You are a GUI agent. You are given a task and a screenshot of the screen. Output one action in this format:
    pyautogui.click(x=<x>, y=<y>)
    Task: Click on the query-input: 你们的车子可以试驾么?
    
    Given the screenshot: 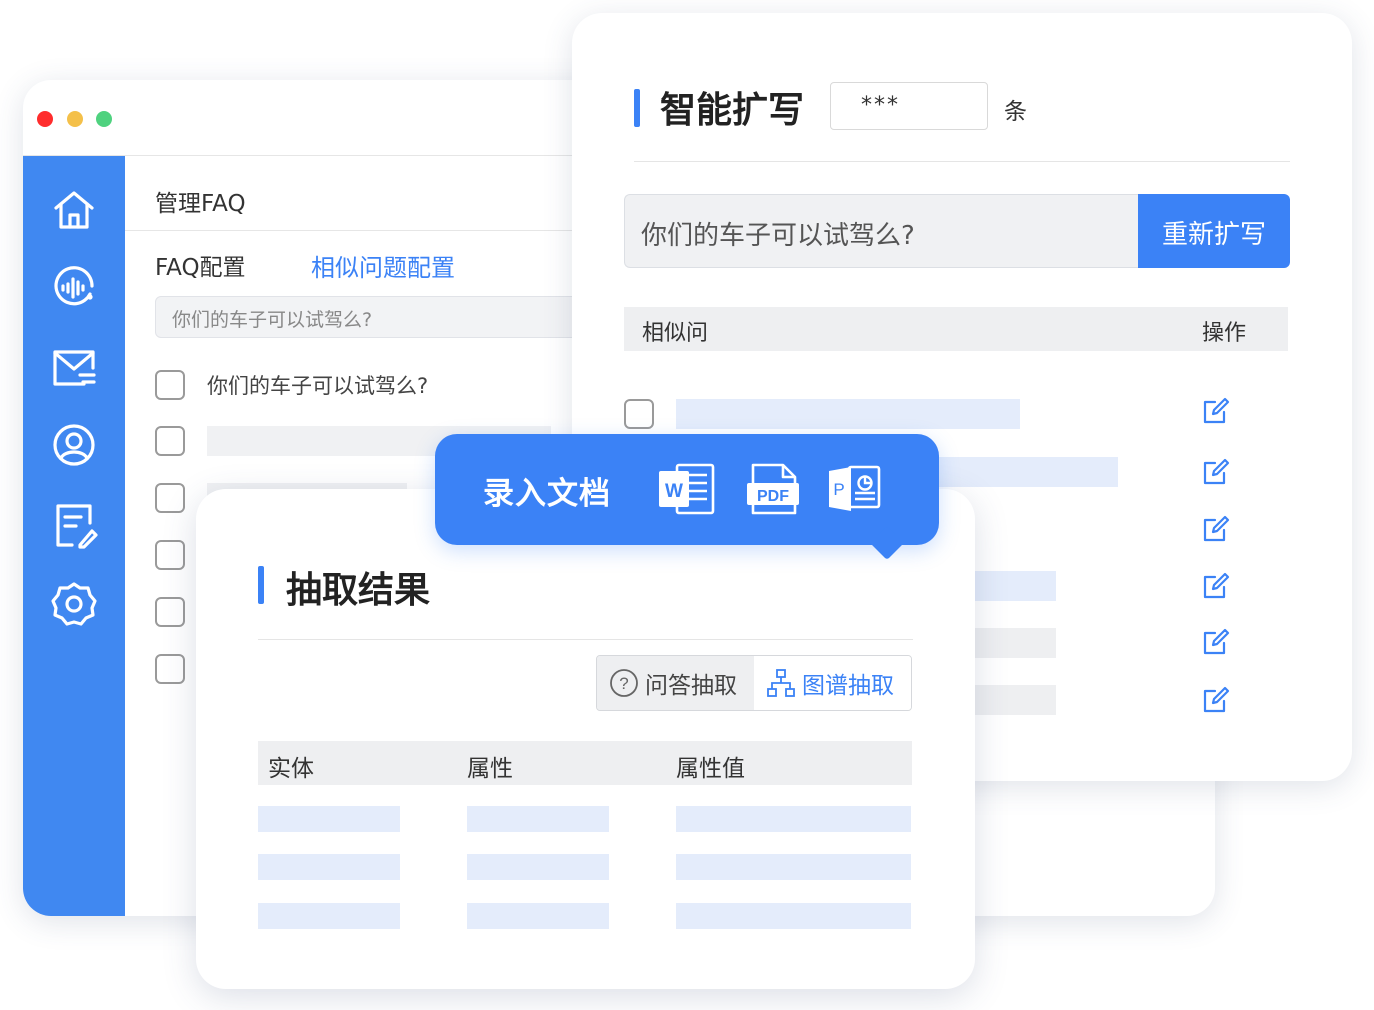 What is the action you would take?
    pyautogui.click(x=881, y=231)
    